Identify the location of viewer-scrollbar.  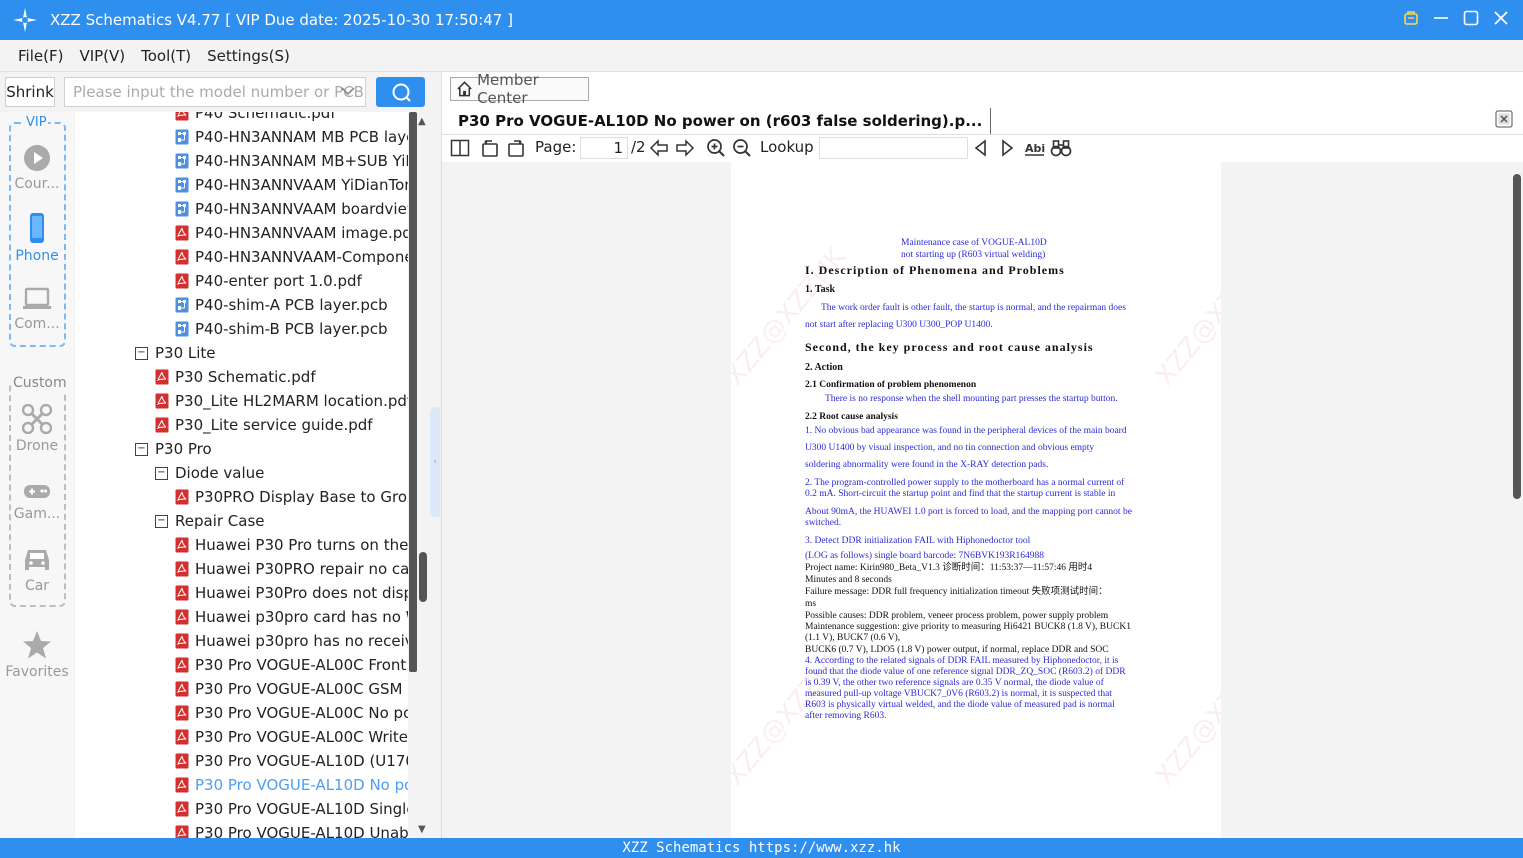
(1516, 500).